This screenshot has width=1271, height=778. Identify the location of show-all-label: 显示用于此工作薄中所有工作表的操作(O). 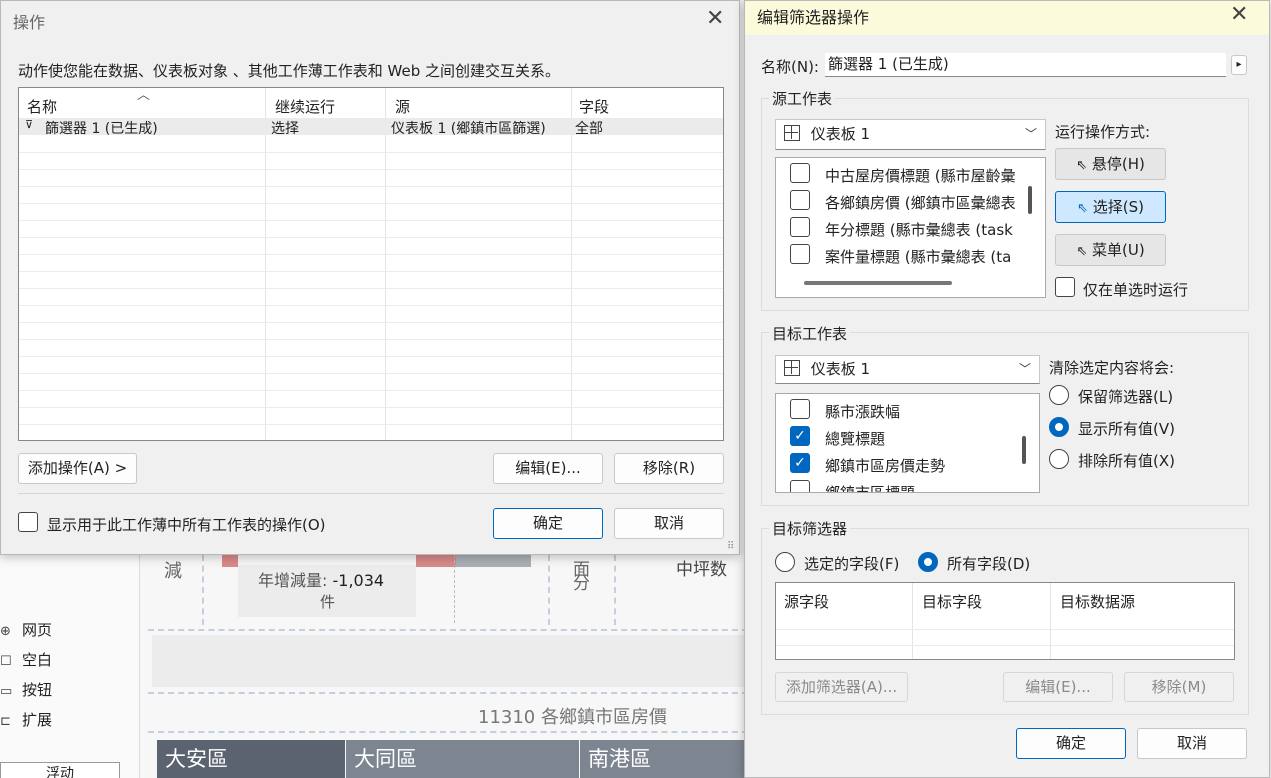
(186, 525).